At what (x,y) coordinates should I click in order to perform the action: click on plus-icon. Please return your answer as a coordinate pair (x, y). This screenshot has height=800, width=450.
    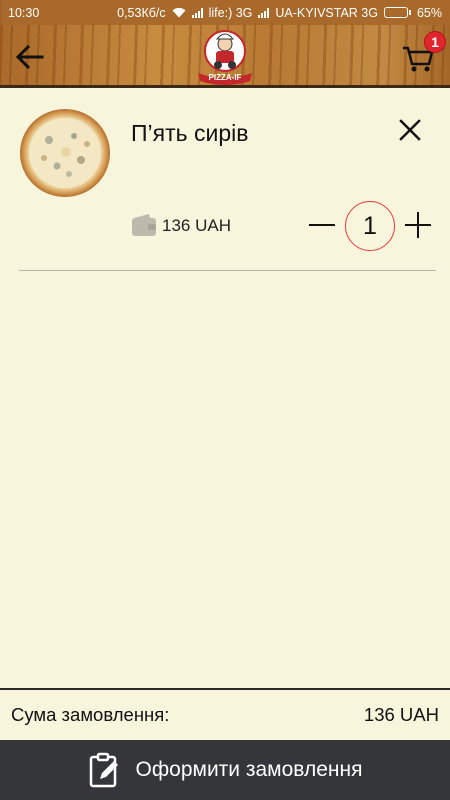
    Looking at the image, I should click on (418, 225).